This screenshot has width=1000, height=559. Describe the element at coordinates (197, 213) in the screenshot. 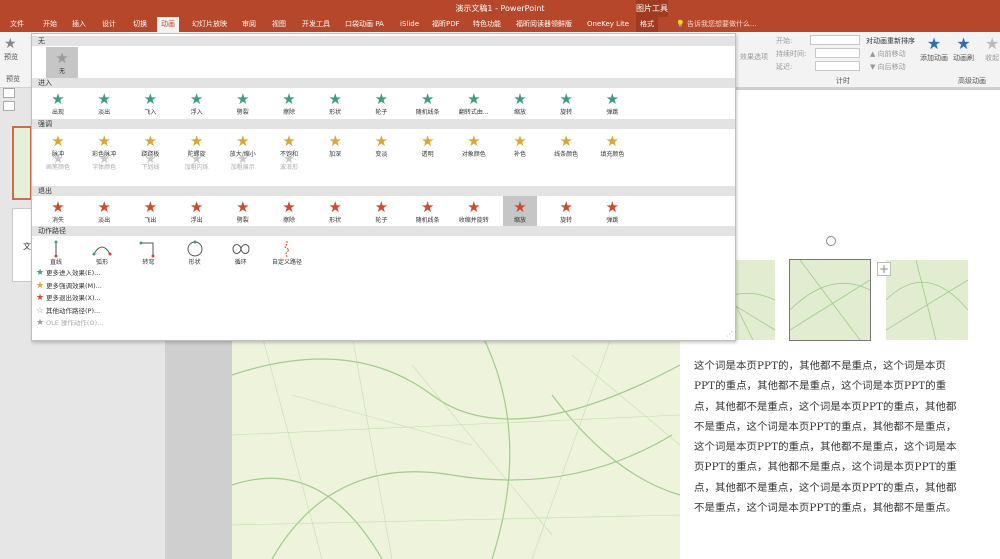

I see `exit-effect-3: ★ 浮出` at that location.